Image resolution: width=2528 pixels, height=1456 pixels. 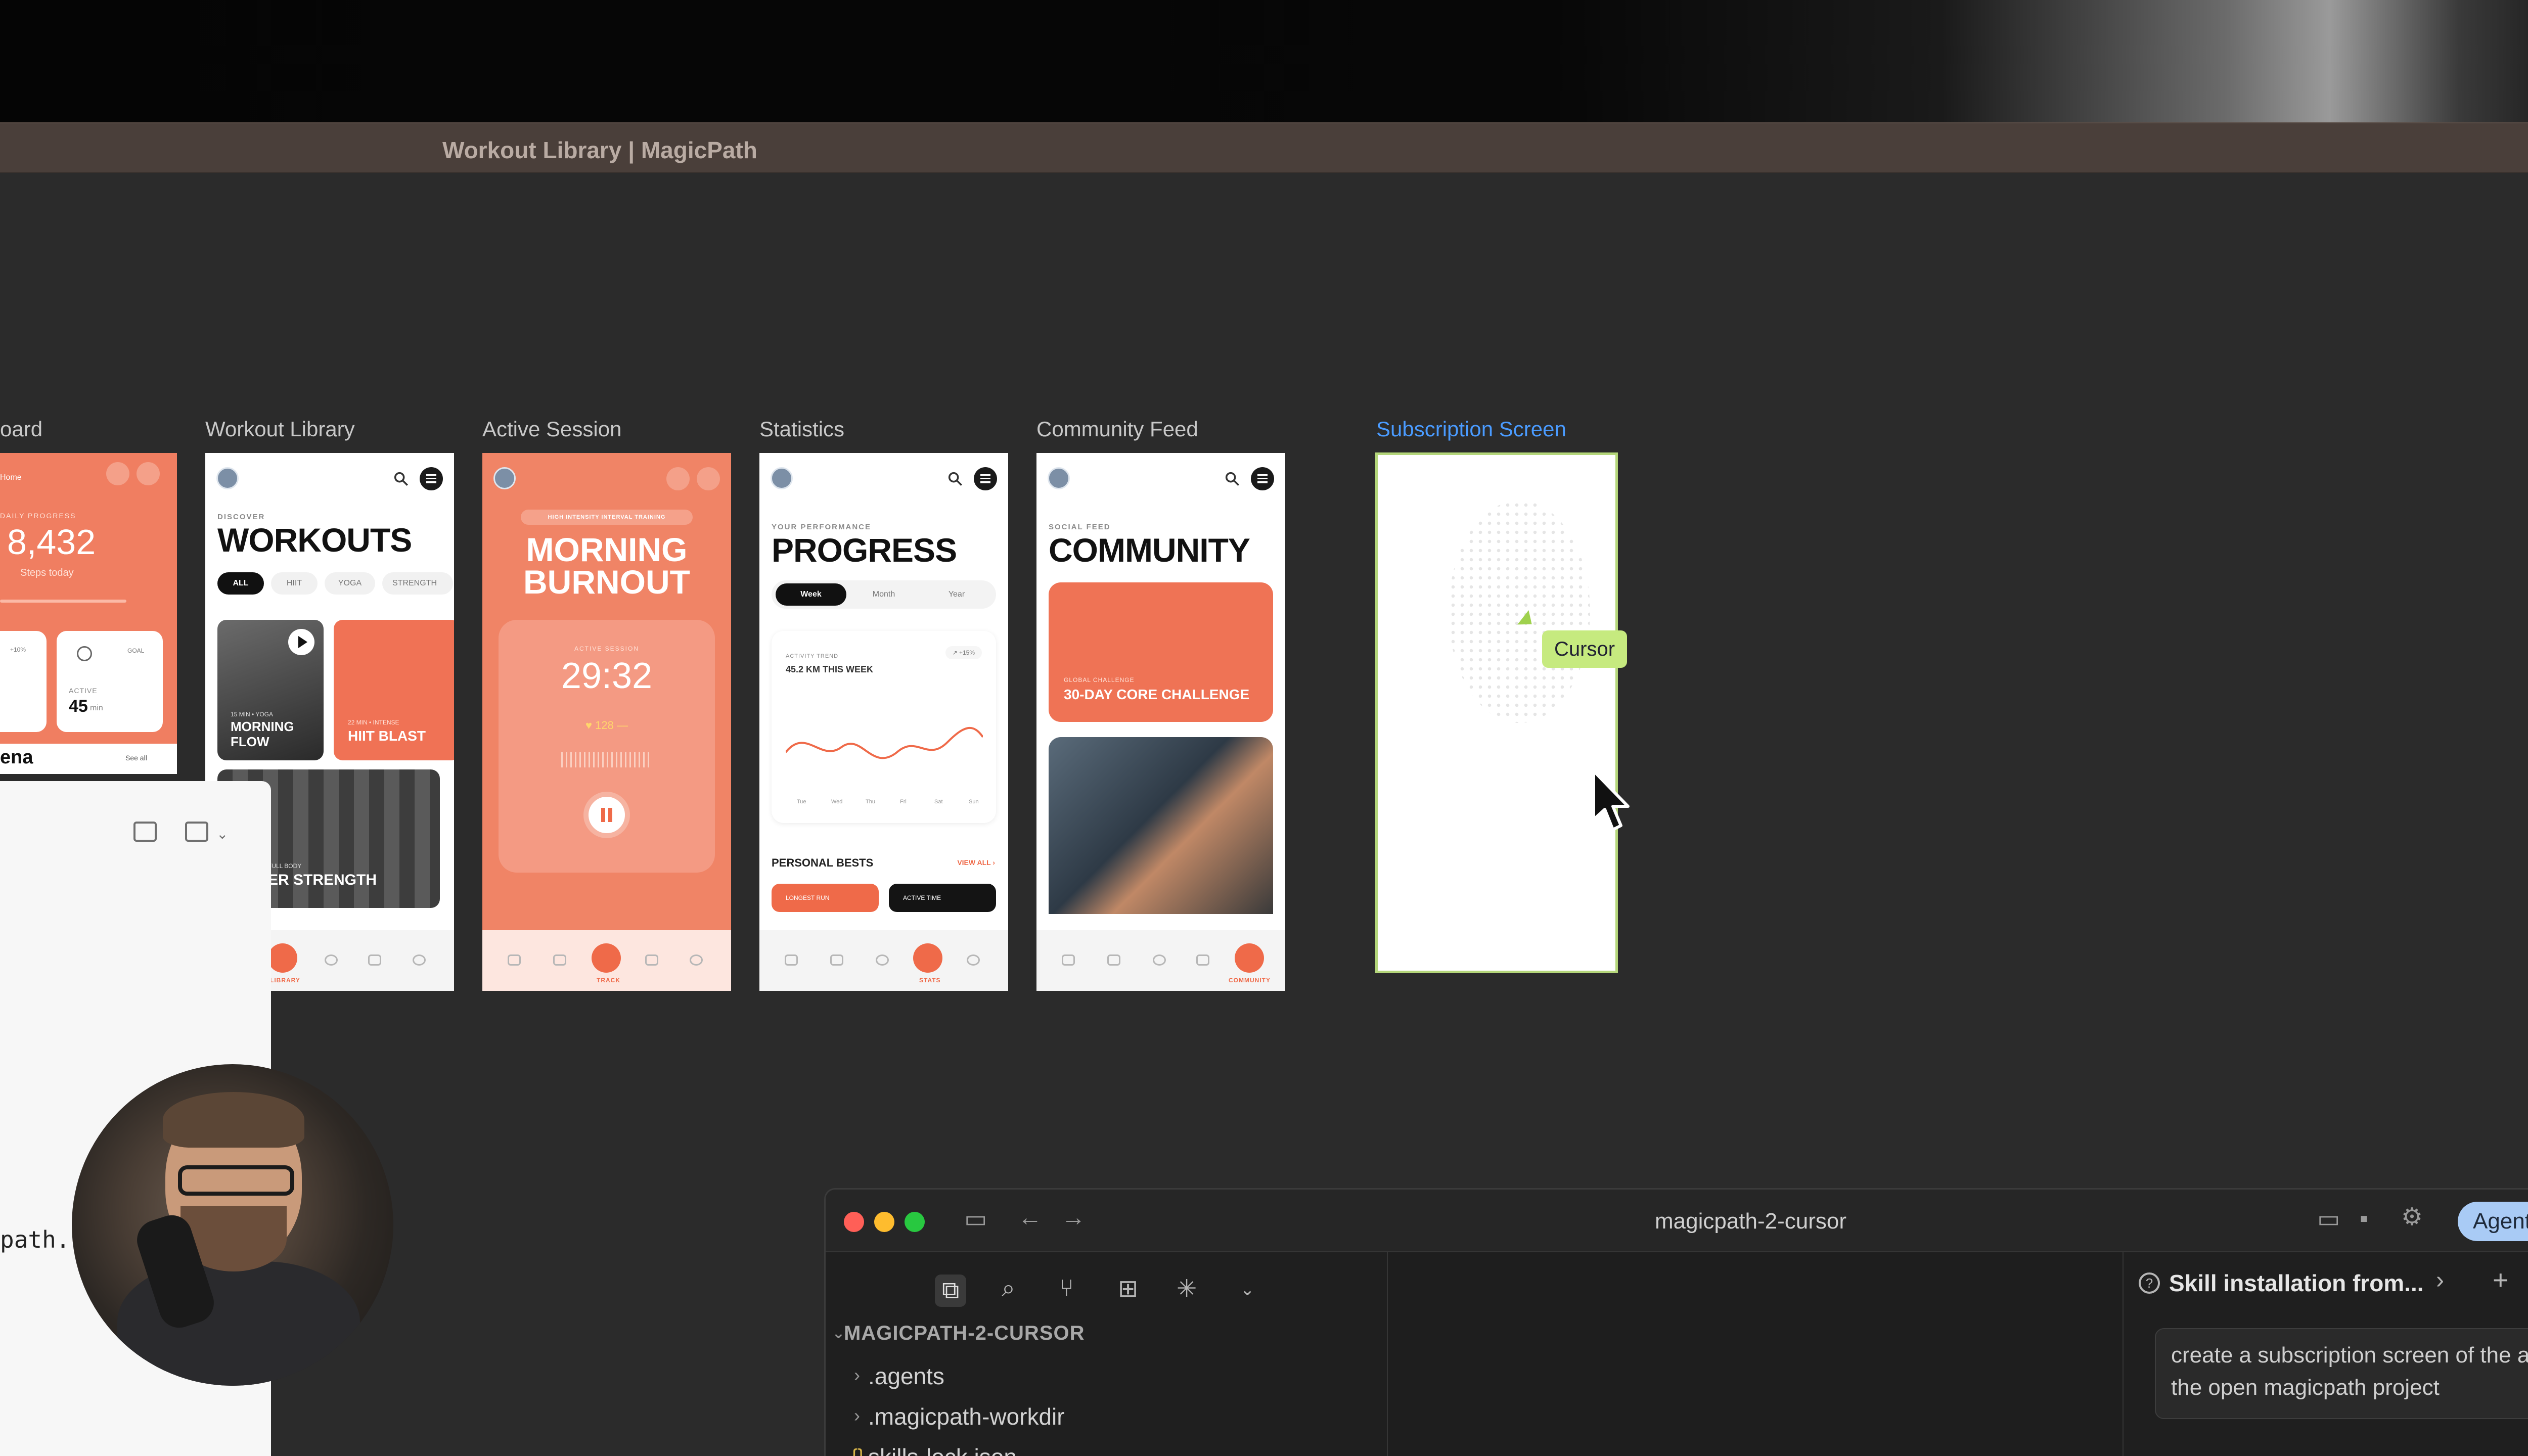 I want to click on source-control-icon: ⑂, so click(x=1066, y=1288).